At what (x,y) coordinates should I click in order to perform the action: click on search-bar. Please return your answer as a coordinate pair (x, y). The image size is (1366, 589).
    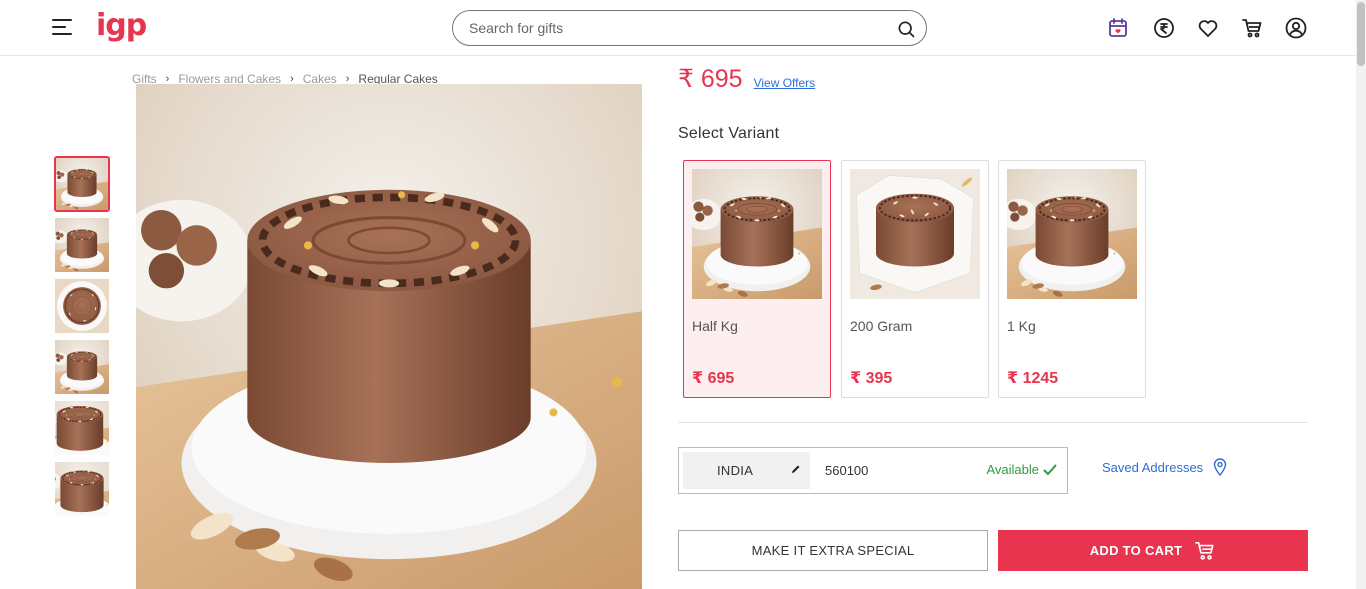
    Looking at the image, I should click on (689, 28).